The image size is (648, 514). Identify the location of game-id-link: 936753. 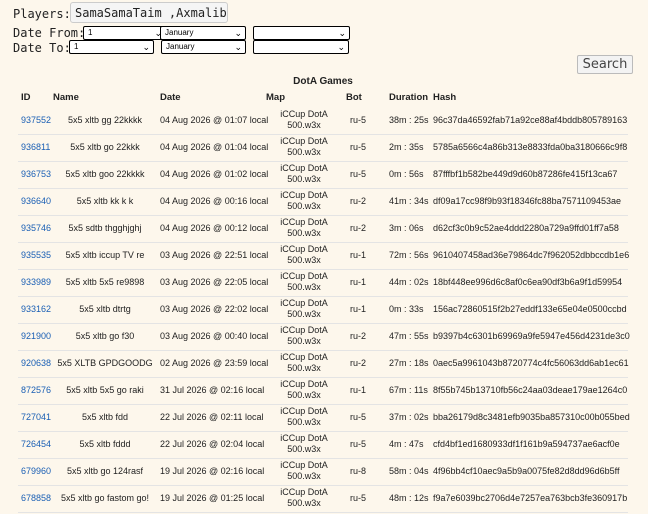
(36, 174).